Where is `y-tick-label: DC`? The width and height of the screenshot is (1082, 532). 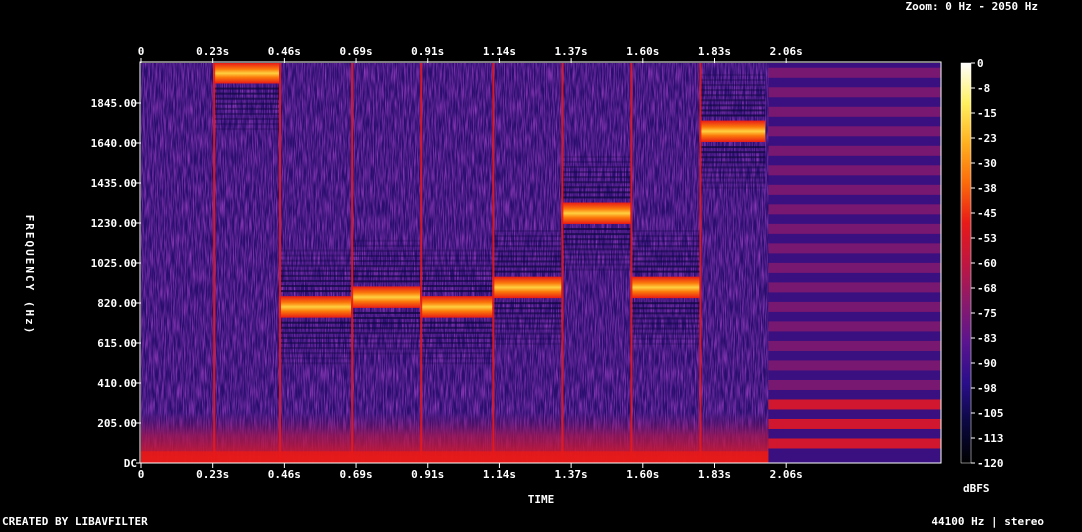
y-tick-label: DC is located at coordinates (130, 463).